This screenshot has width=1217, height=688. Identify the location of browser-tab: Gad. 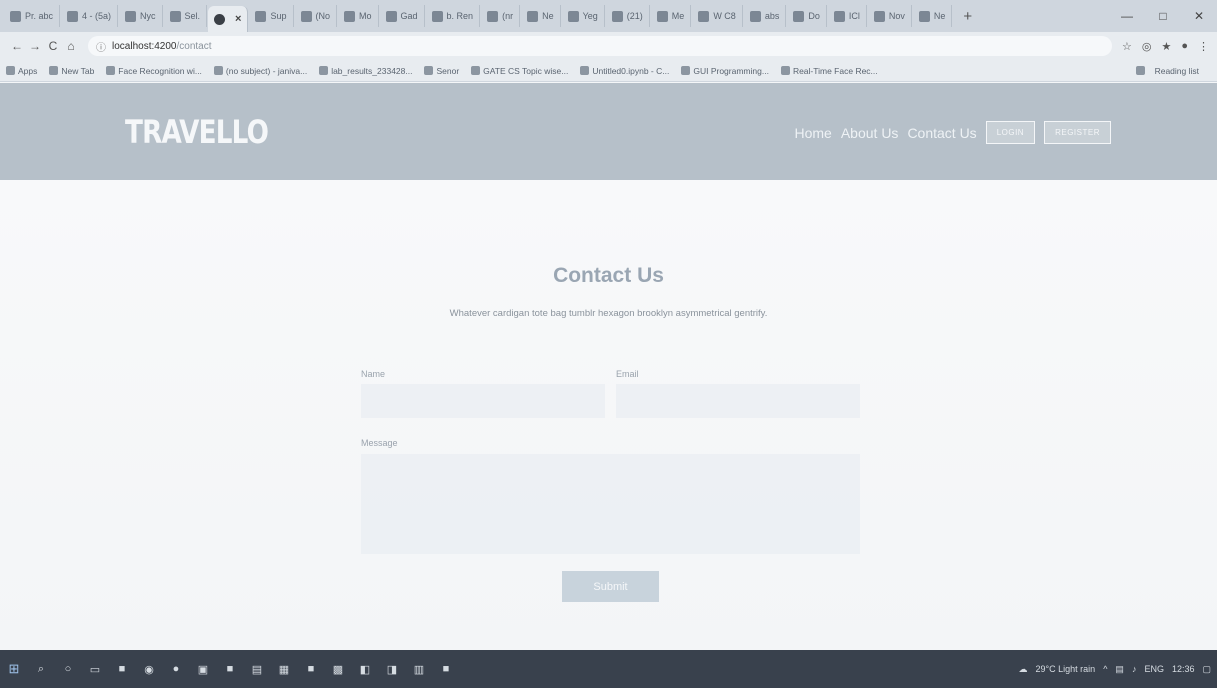
(402, 16).